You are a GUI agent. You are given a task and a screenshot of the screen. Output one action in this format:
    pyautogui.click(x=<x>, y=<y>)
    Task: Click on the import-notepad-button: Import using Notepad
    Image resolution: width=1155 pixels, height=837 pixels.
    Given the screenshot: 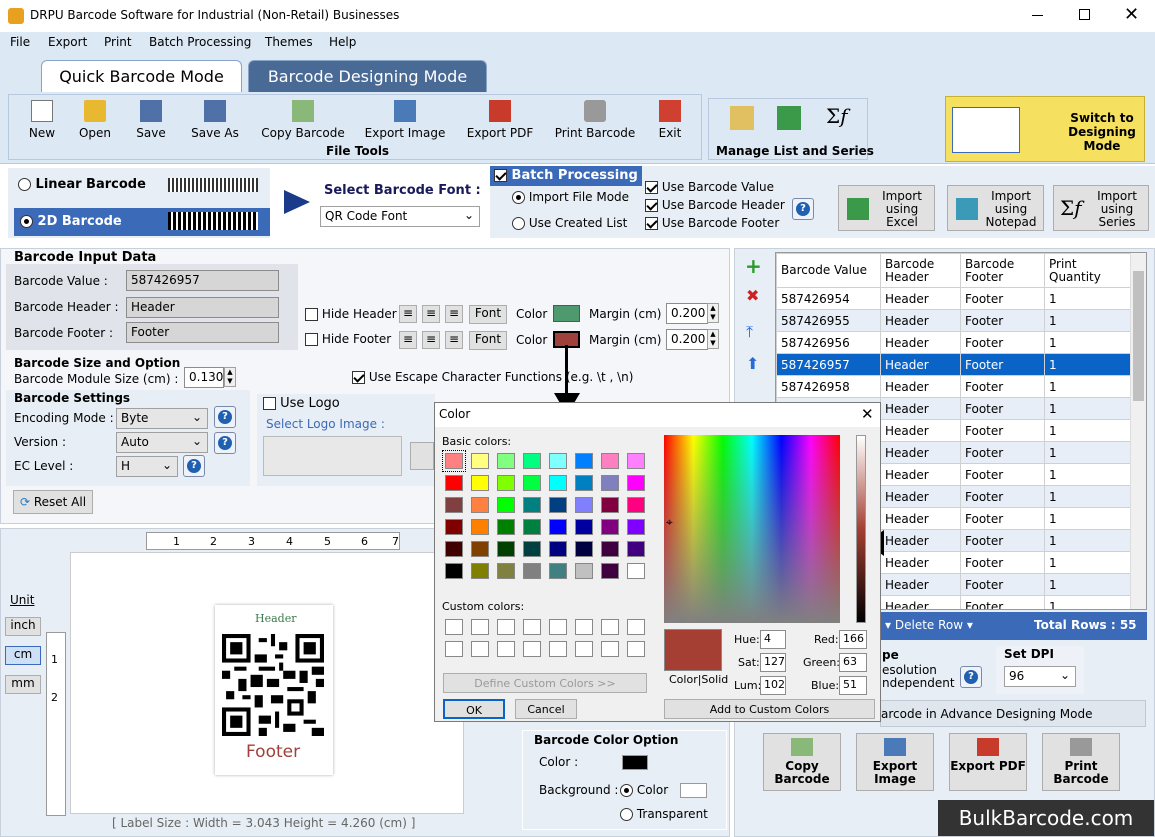 What is the action you would take?
    pyautogui.click(x=995, y=208)
    